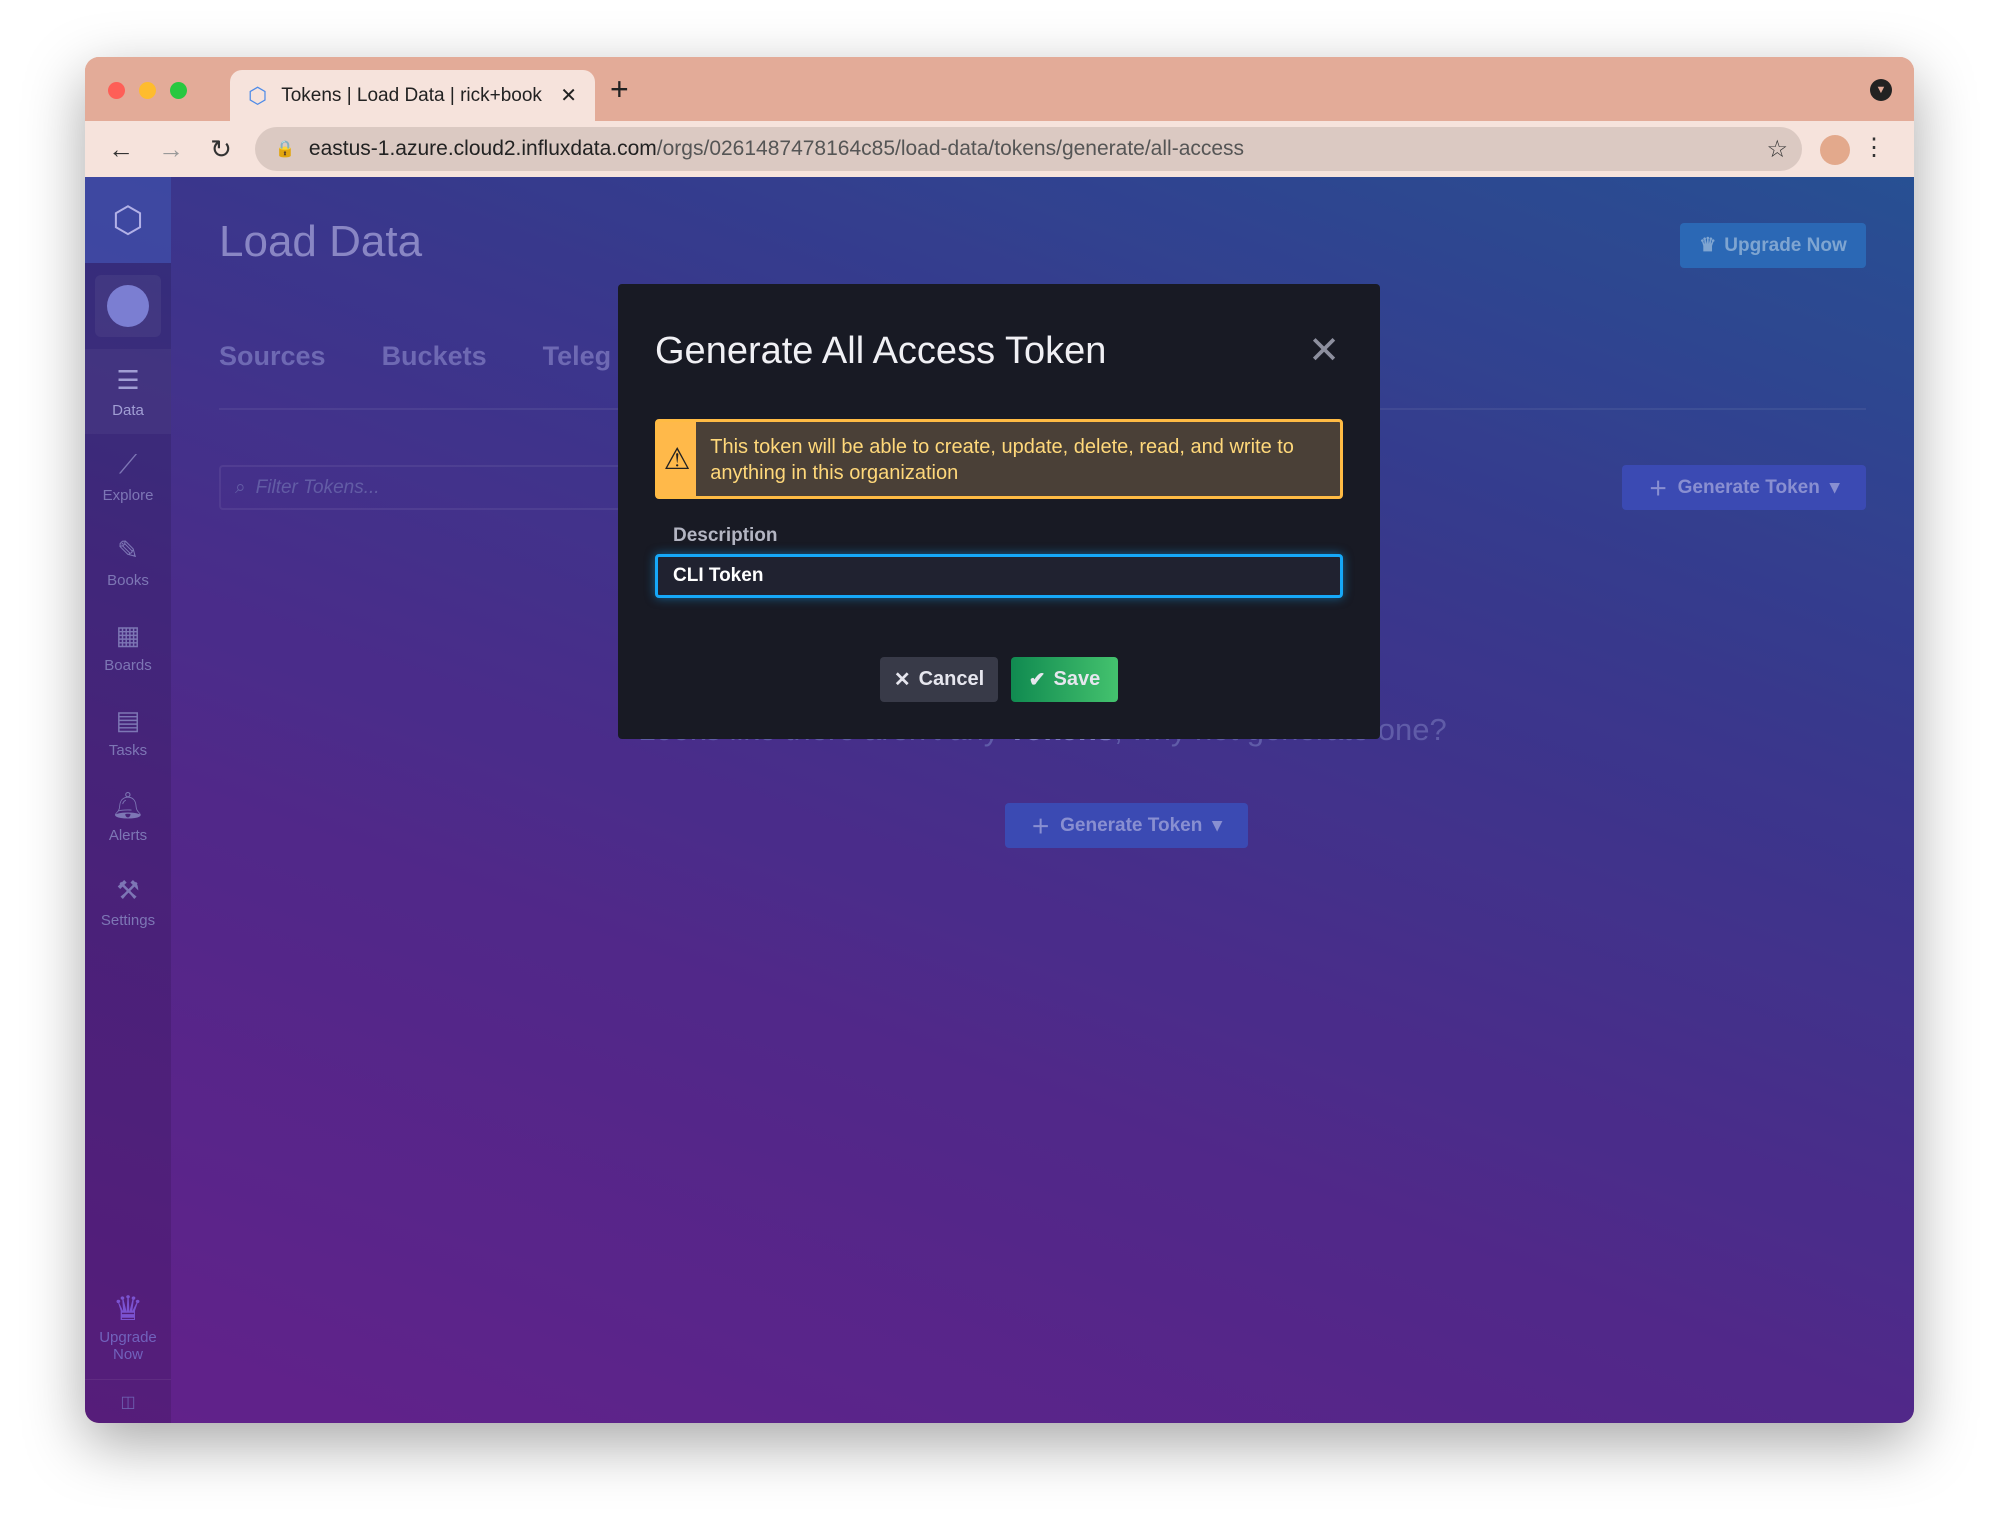  Describe the element at coordinates (999, 89) in the screenshot. I see `tab-bar: ⬡ Tokens | Load Data | rick+book ✕ + ▼` at that location.